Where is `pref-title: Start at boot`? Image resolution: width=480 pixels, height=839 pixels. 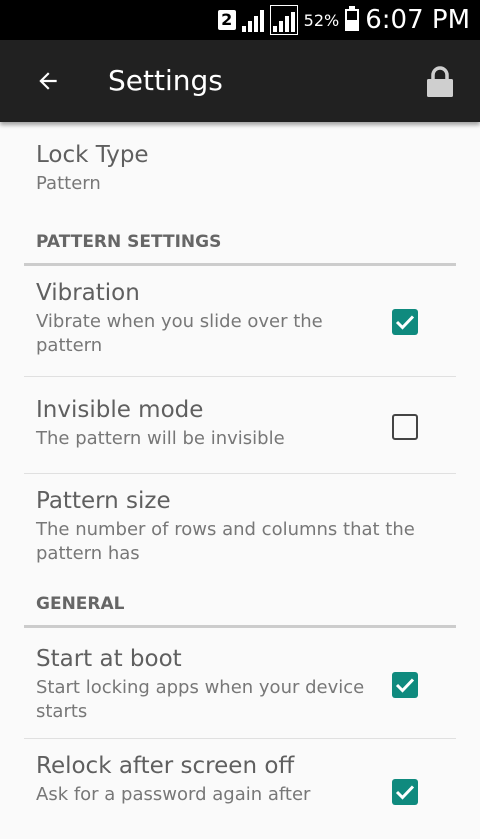
pref-title: Start at boot is located at coordinates (109, 659).